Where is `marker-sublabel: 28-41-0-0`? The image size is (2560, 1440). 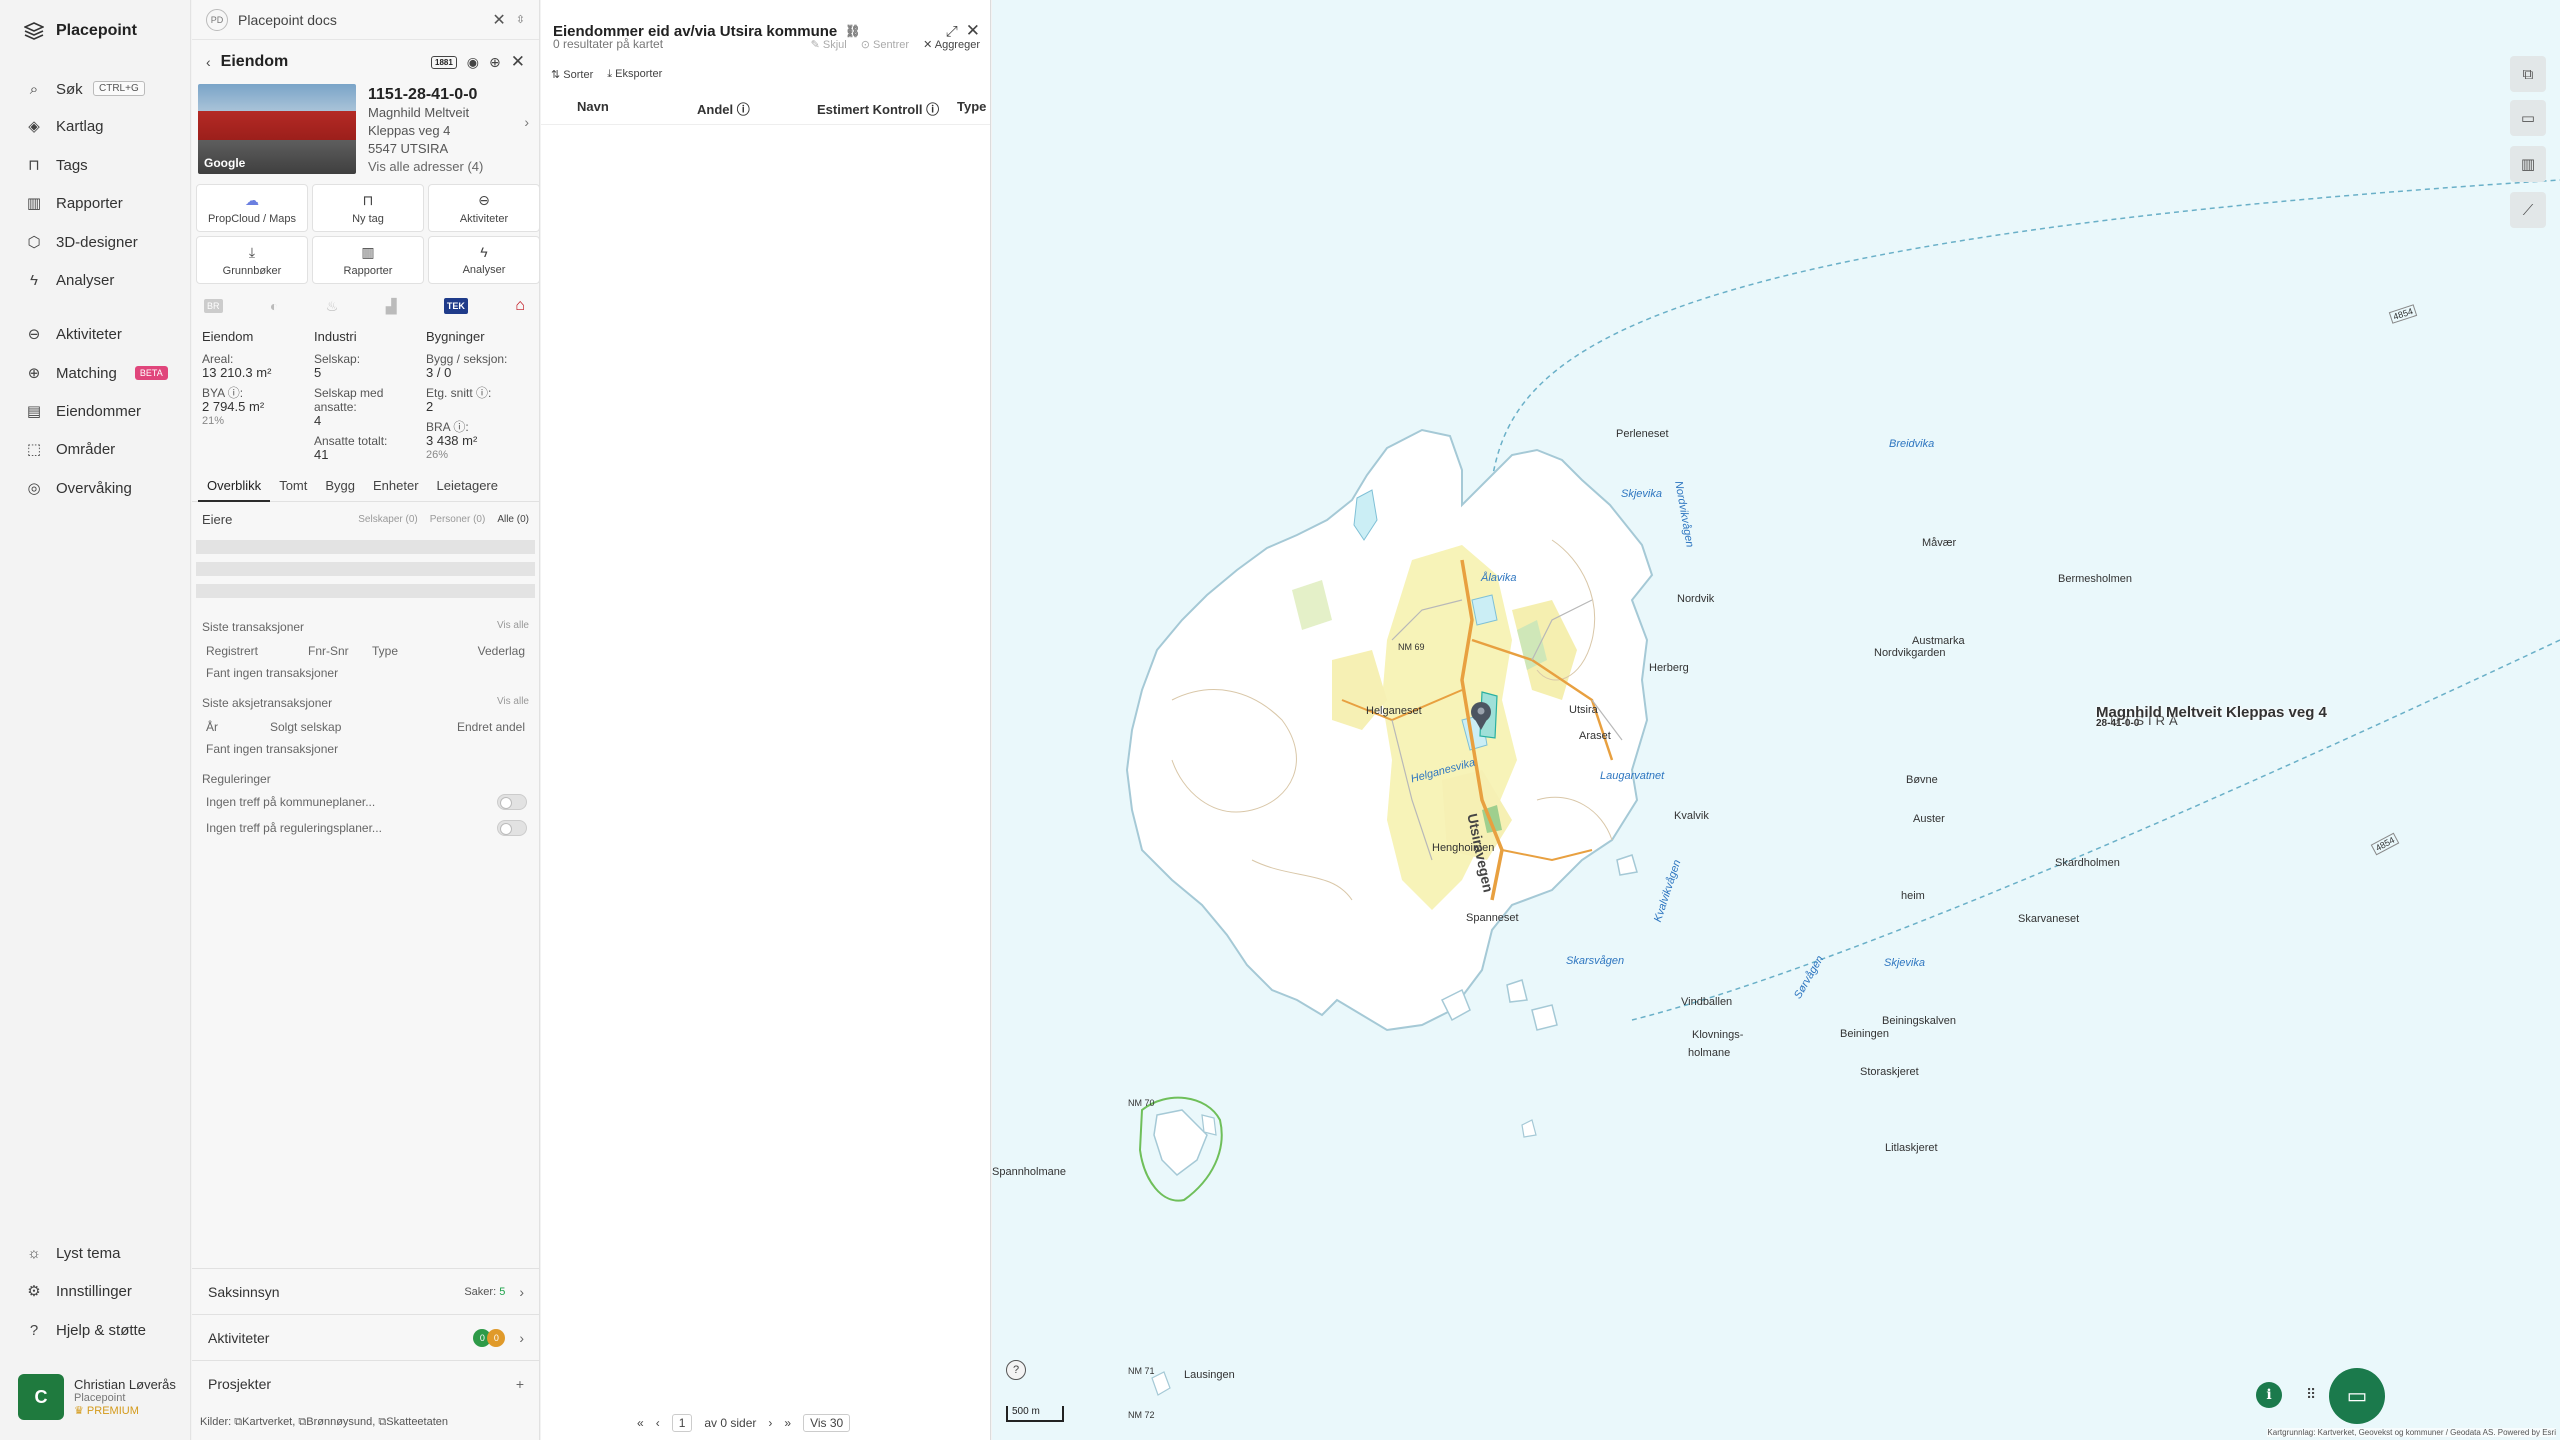
marker-sublabel: 28-41-0-0 is located at coordinates (2118, 723).